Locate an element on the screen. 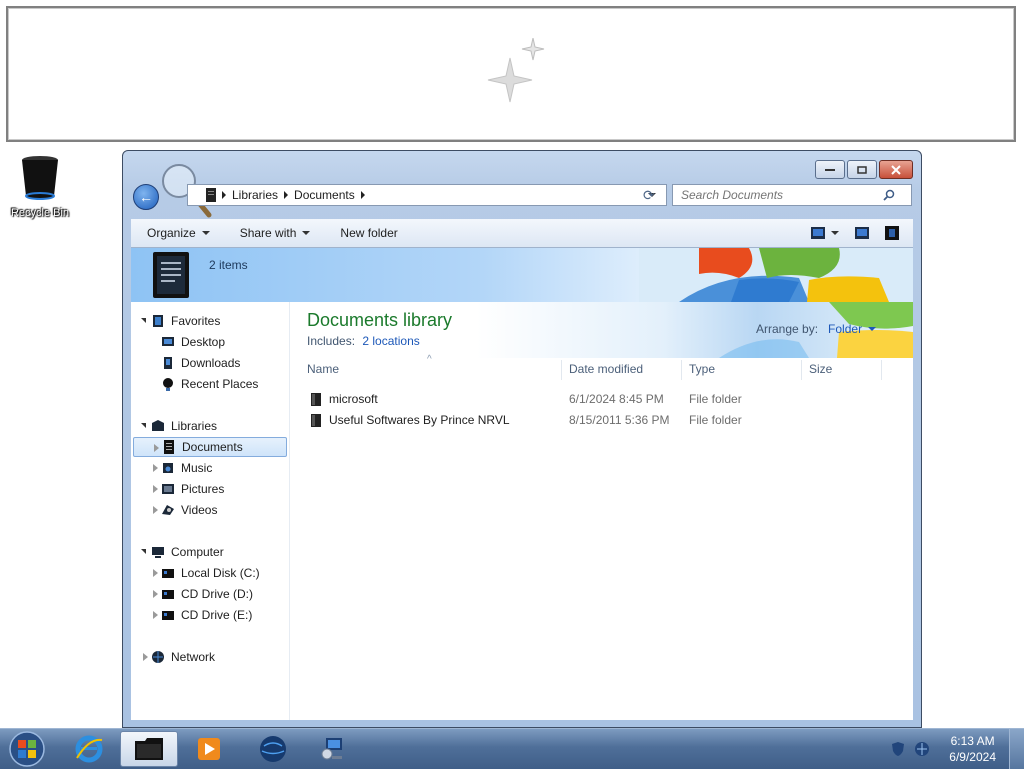 The image size is (1024, 769). documents-icon is located at coordinates (169, 447).